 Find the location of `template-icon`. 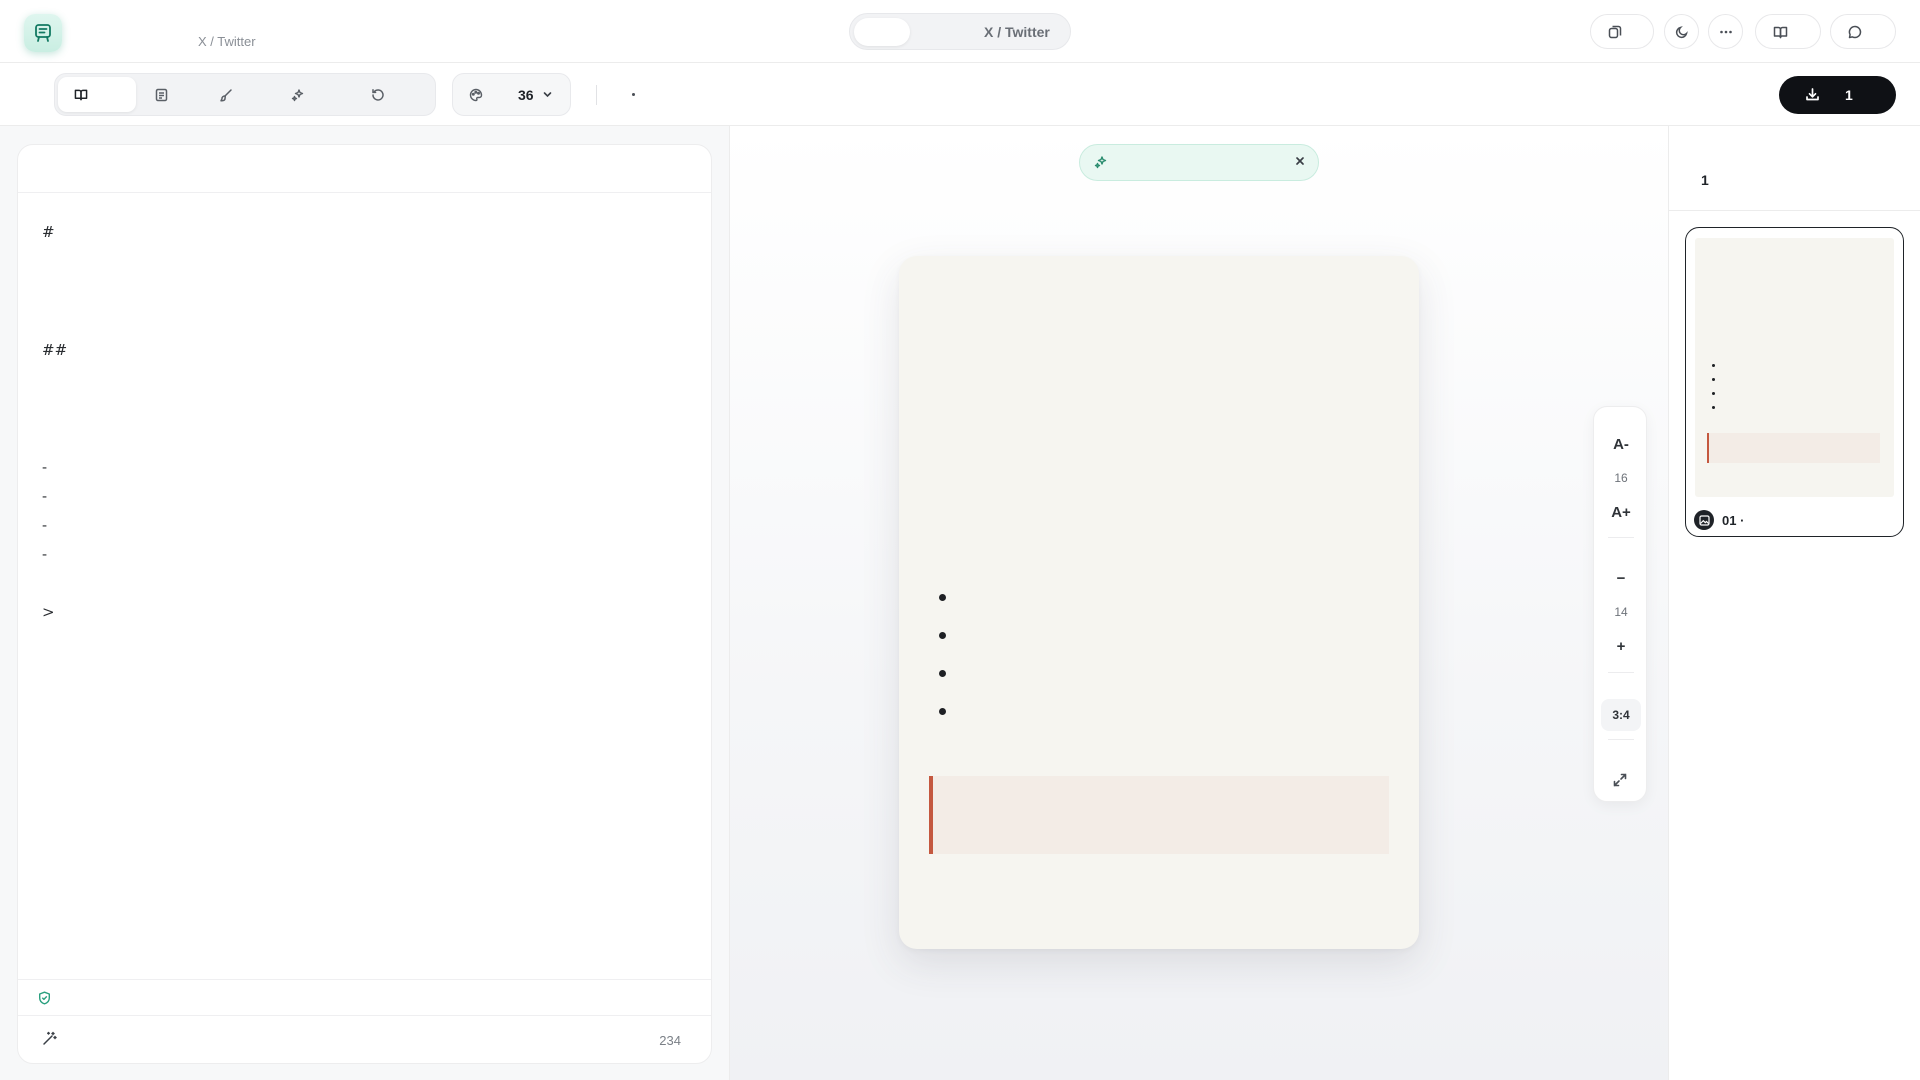

template-icon is located at coordinates (161, 94).